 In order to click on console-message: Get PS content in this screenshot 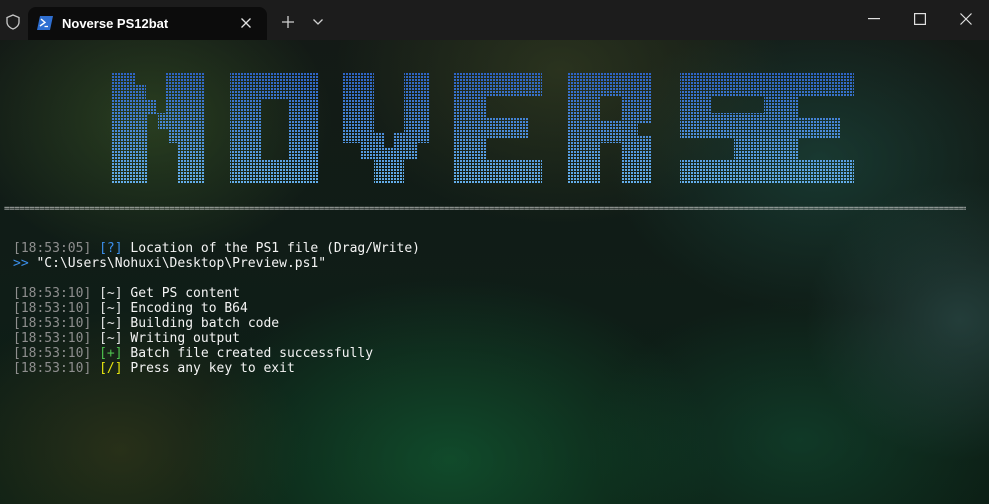, I will do `click(185, 293)`.